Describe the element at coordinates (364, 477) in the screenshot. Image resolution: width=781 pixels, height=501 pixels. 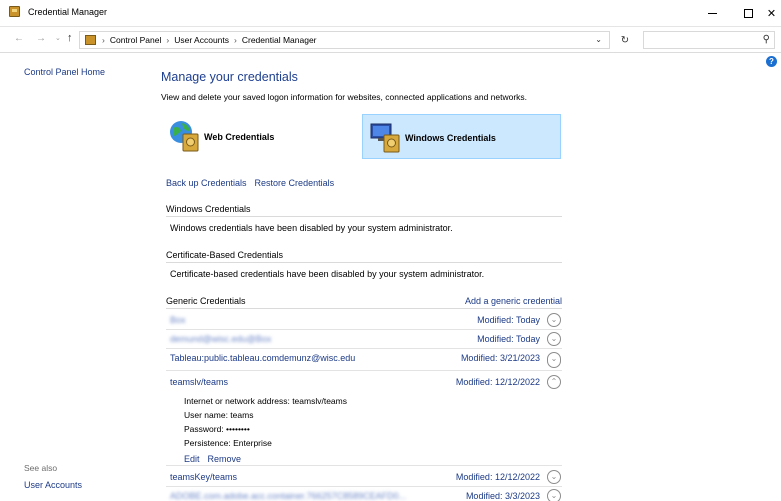
I see `credential-row: teamsKey/teams Modified: 12/12/2022 ⌄` at that location.